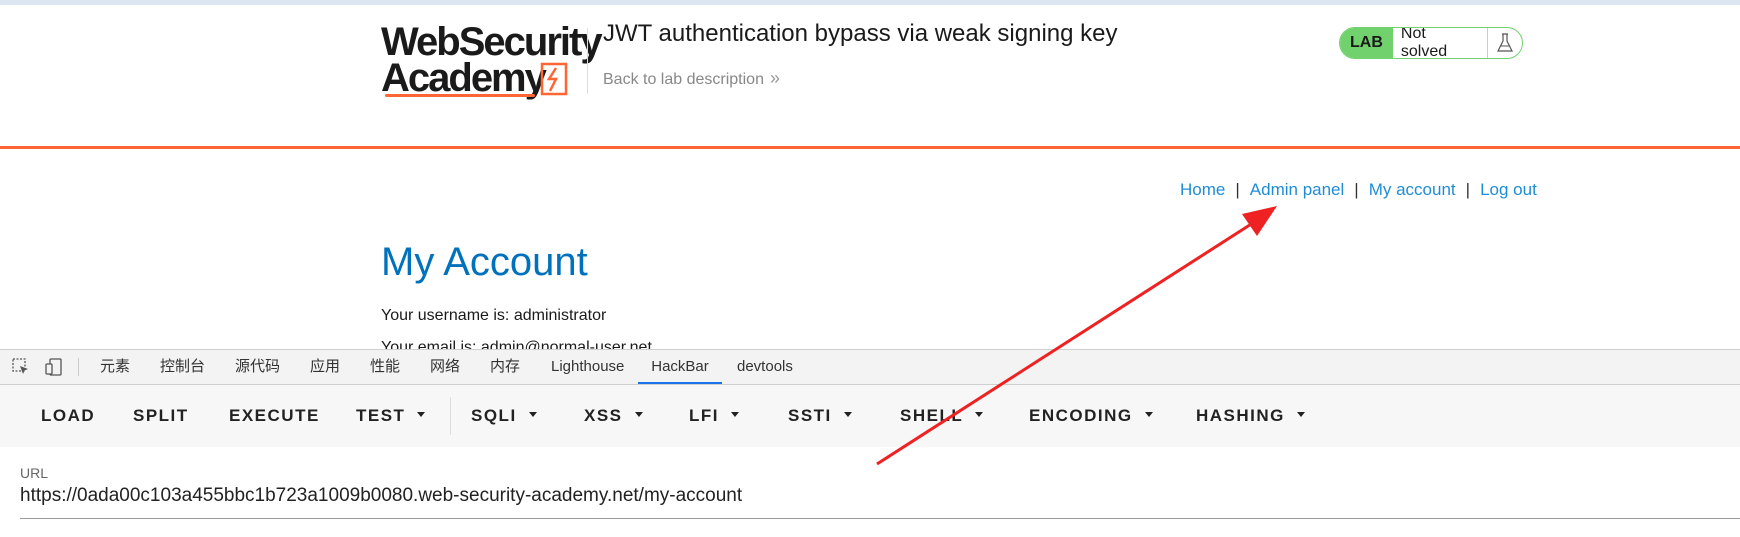 This screenshot has width=1740, height=537. I want to click on ssti-dropdown: SSTI, so click(820, 416).